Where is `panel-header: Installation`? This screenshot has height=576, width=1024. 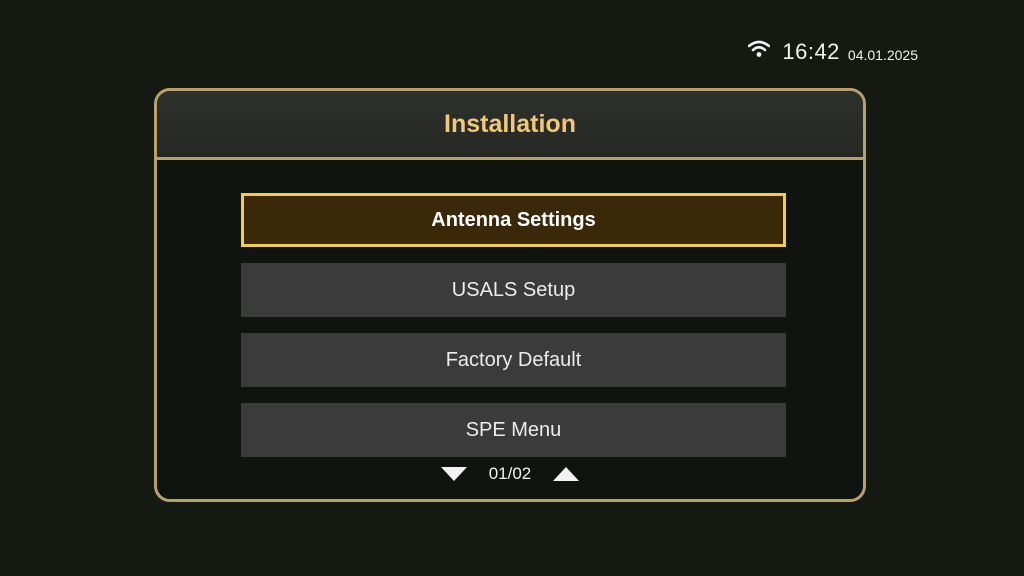
panel-header: Installation is located at coordinates (510, 125).